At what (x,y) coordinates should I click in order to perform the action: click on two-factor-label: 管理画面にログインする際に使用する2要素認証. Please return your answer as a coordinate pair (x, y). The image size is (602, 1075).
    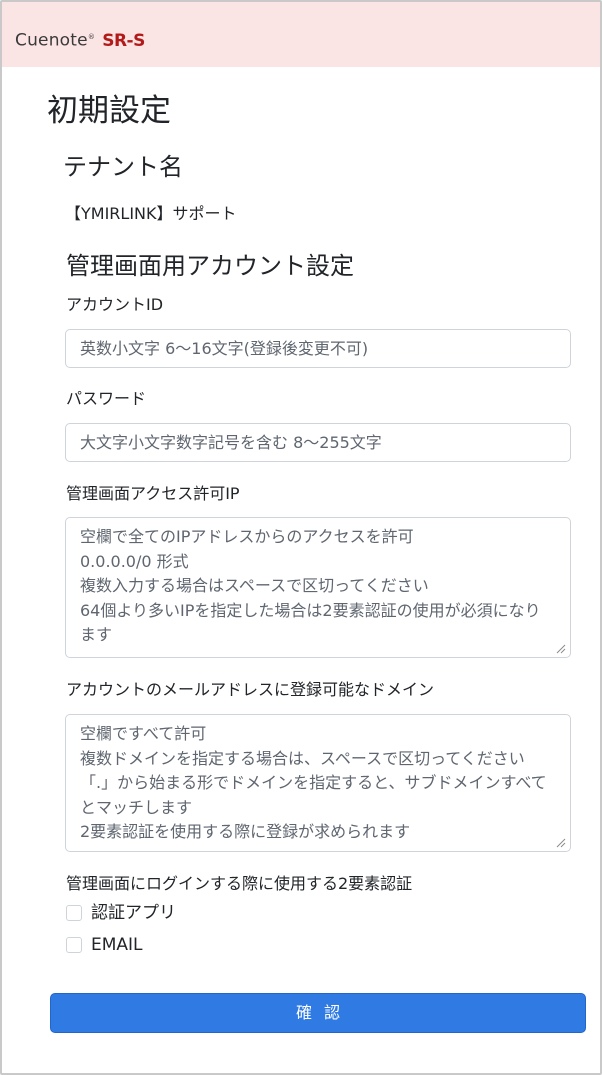
    Looking at the image, I should click on (239, 883).